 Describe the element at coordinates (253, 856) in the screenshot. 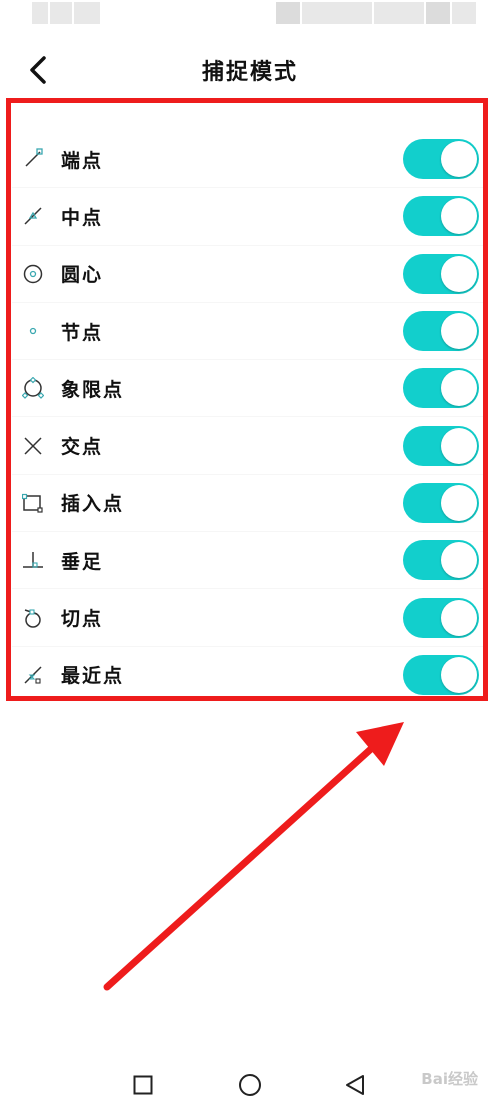

I see `annotation-arrow-icon` at that location.